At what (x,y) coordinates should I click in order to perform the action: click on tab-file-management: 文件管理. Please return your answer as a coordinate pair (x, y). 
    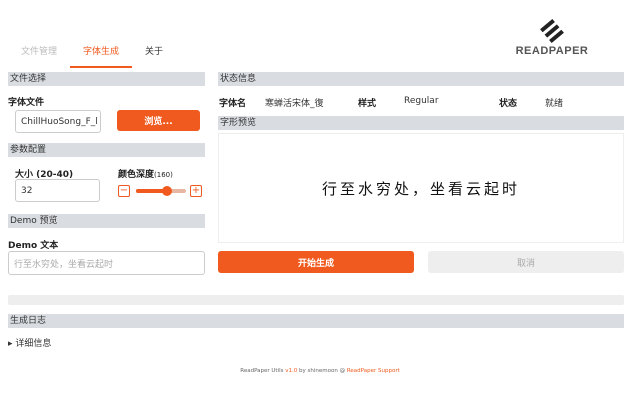
    Looking at the image, I should click on (39, 54).